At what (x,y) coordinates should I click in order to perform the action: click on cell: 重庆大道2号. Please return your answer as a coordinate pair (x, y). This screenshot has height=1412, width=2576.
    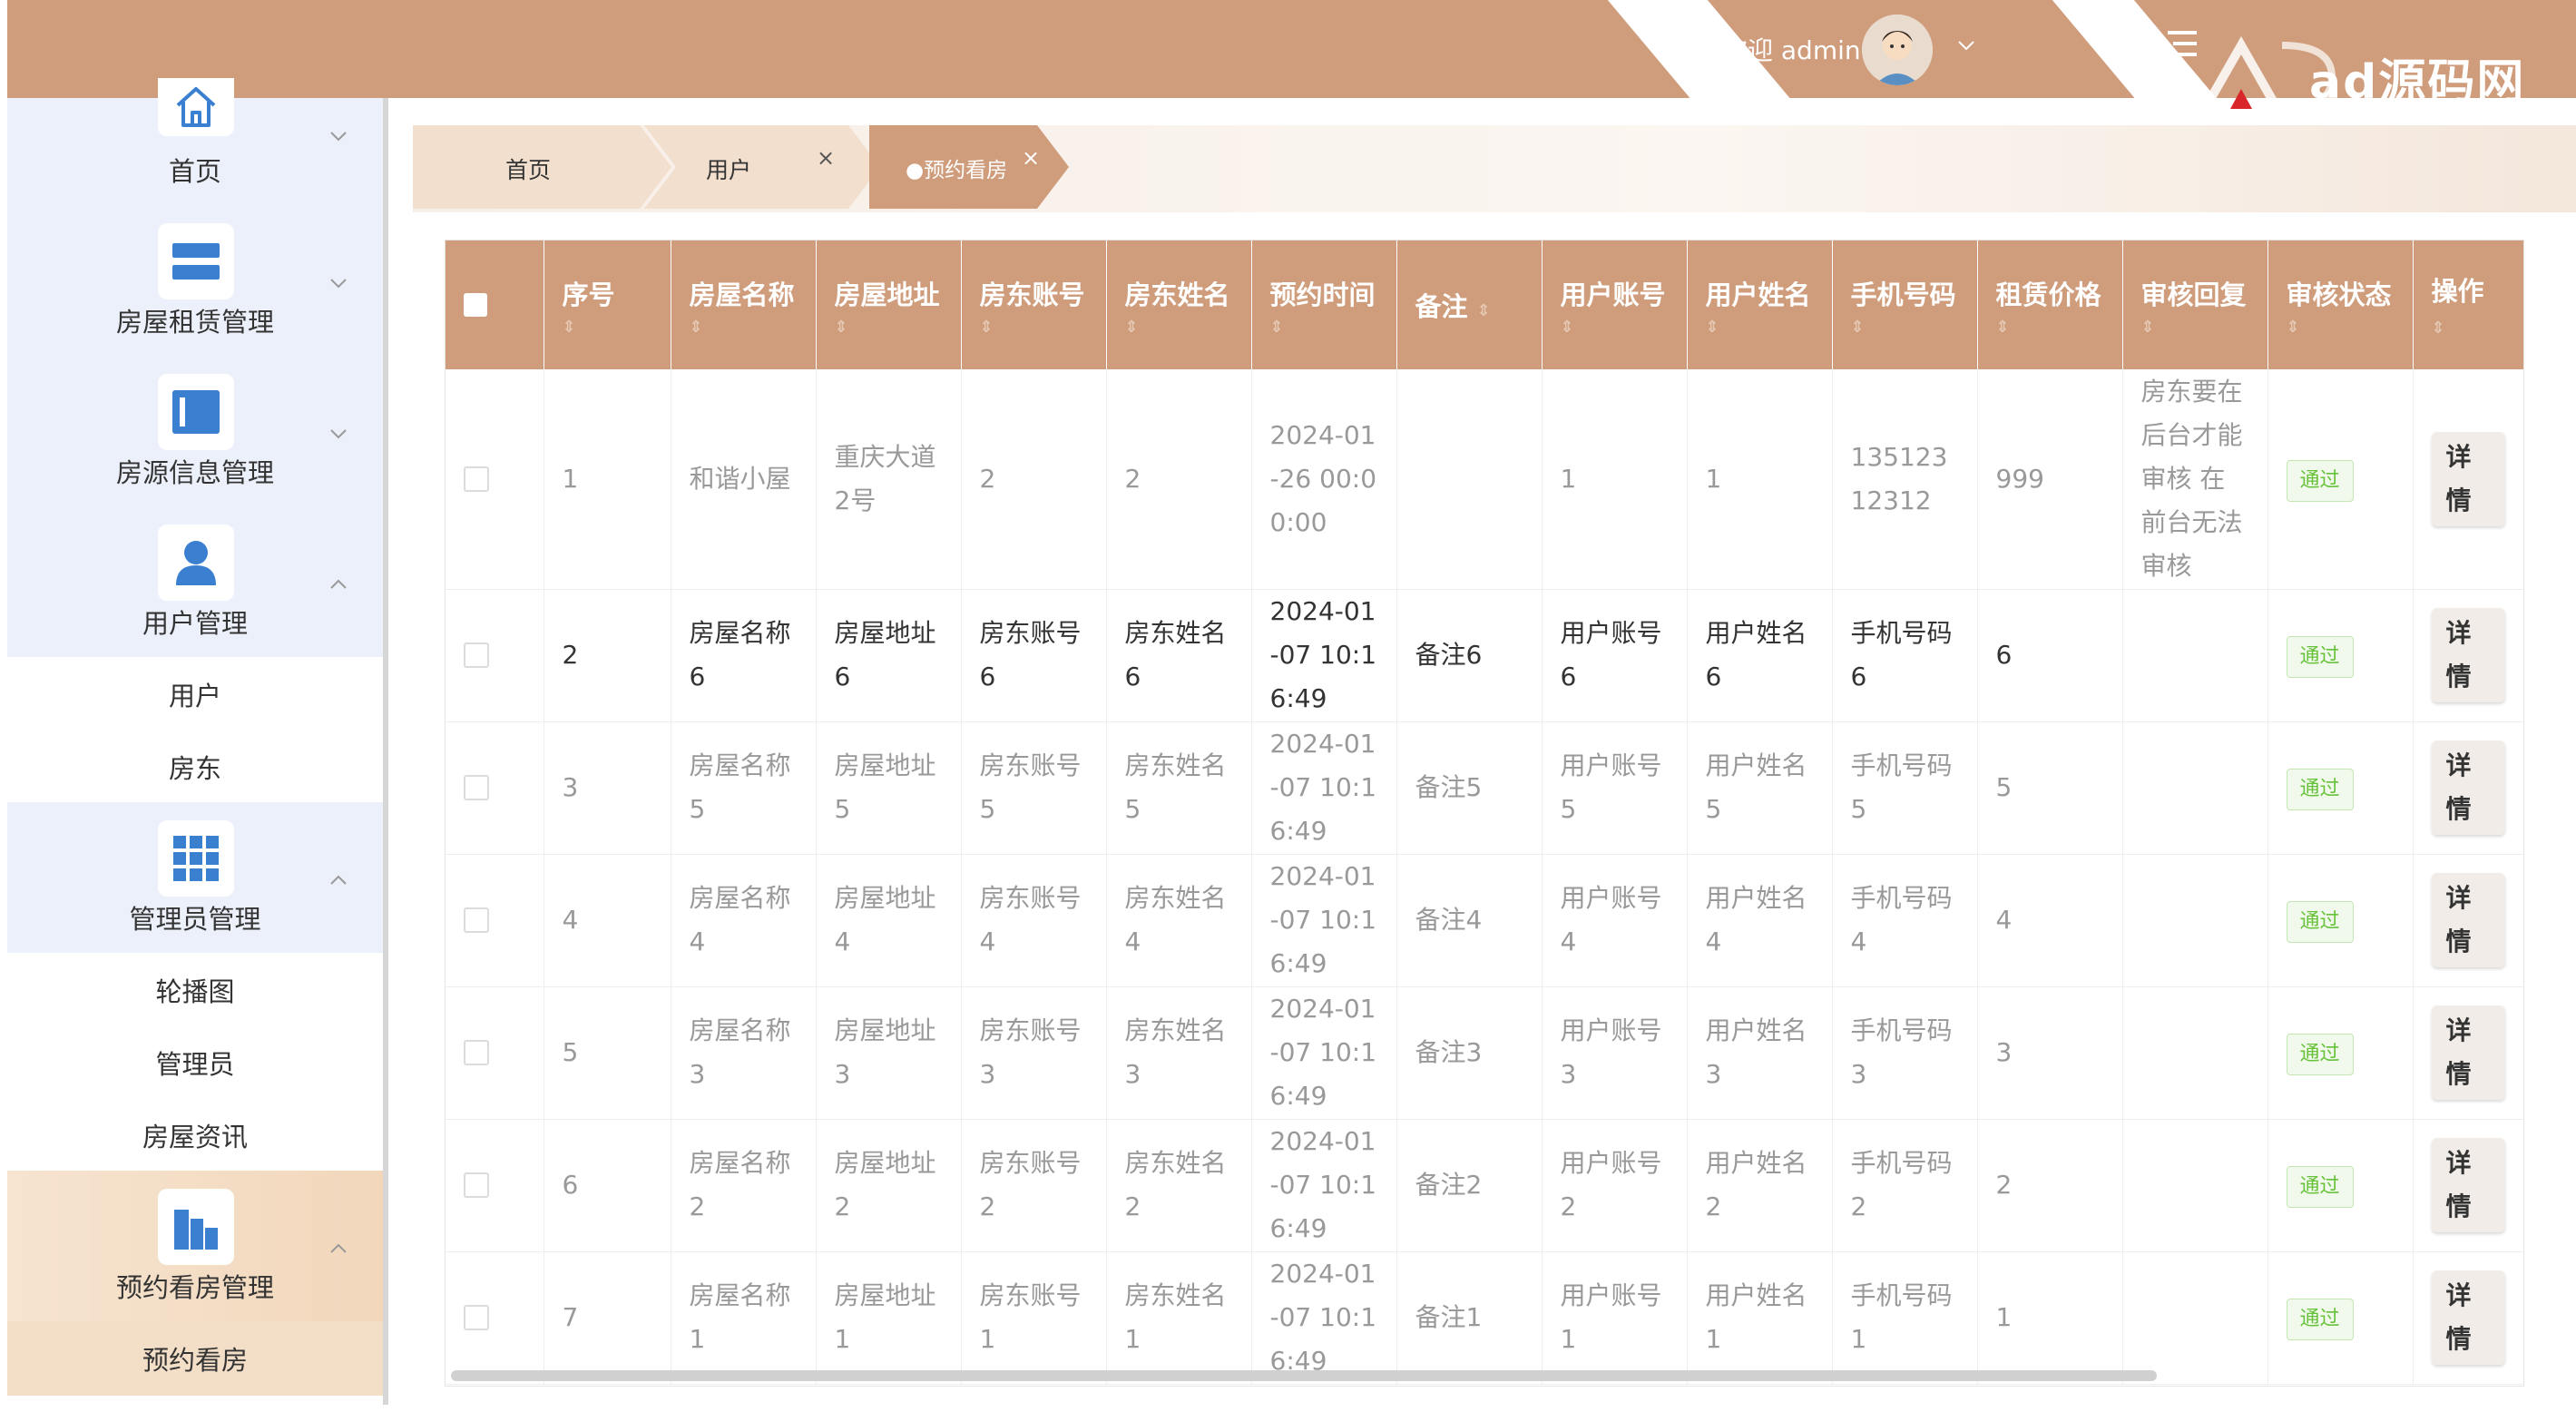
    Looking at the image, I should click on (889, 480).